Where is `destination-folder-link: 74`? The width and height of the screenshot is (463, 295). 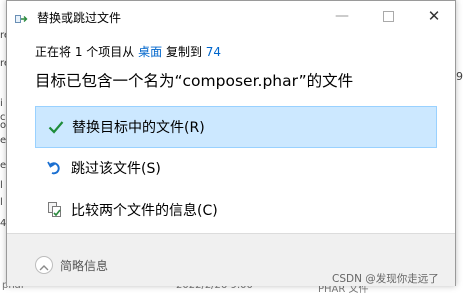 destination-folder-link: 74 is located at coordinates (213, 52).